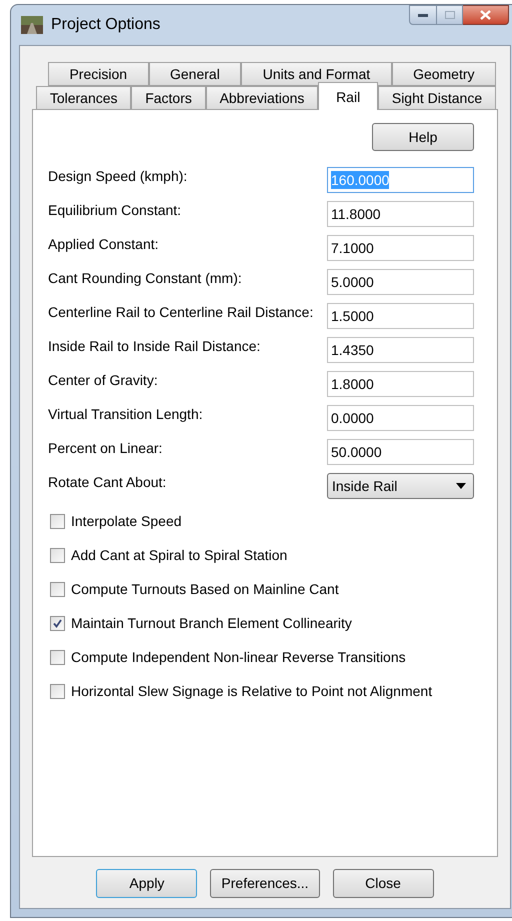 The width and height of the screenshot is (512, 921). What do you see at coordinates (423, 137) in the screenshot?
I see `help-button: Help` at bounding box center [423, 137].